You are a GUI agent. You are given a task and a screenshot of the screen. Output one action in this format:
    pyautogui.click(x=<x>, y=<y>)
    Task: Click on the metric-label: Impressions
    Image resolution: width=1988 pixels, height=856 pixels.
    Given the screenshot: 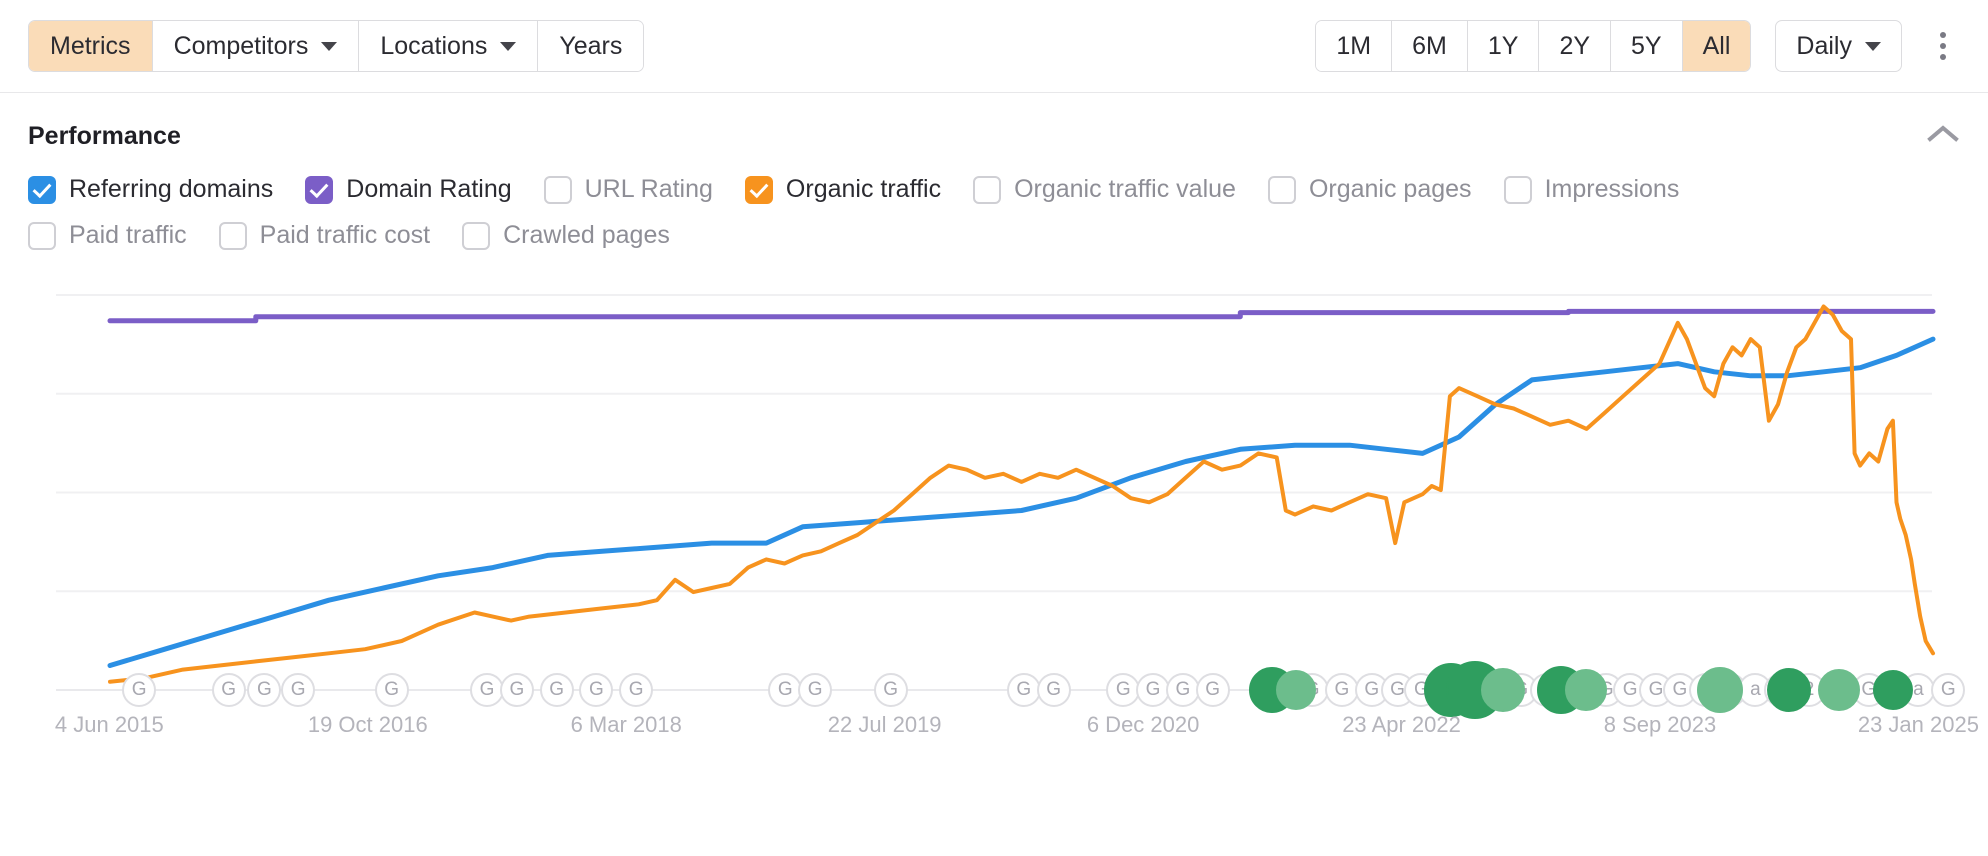 What is the action you would take?
    pyautogui.click(x=1612, y=189)
    